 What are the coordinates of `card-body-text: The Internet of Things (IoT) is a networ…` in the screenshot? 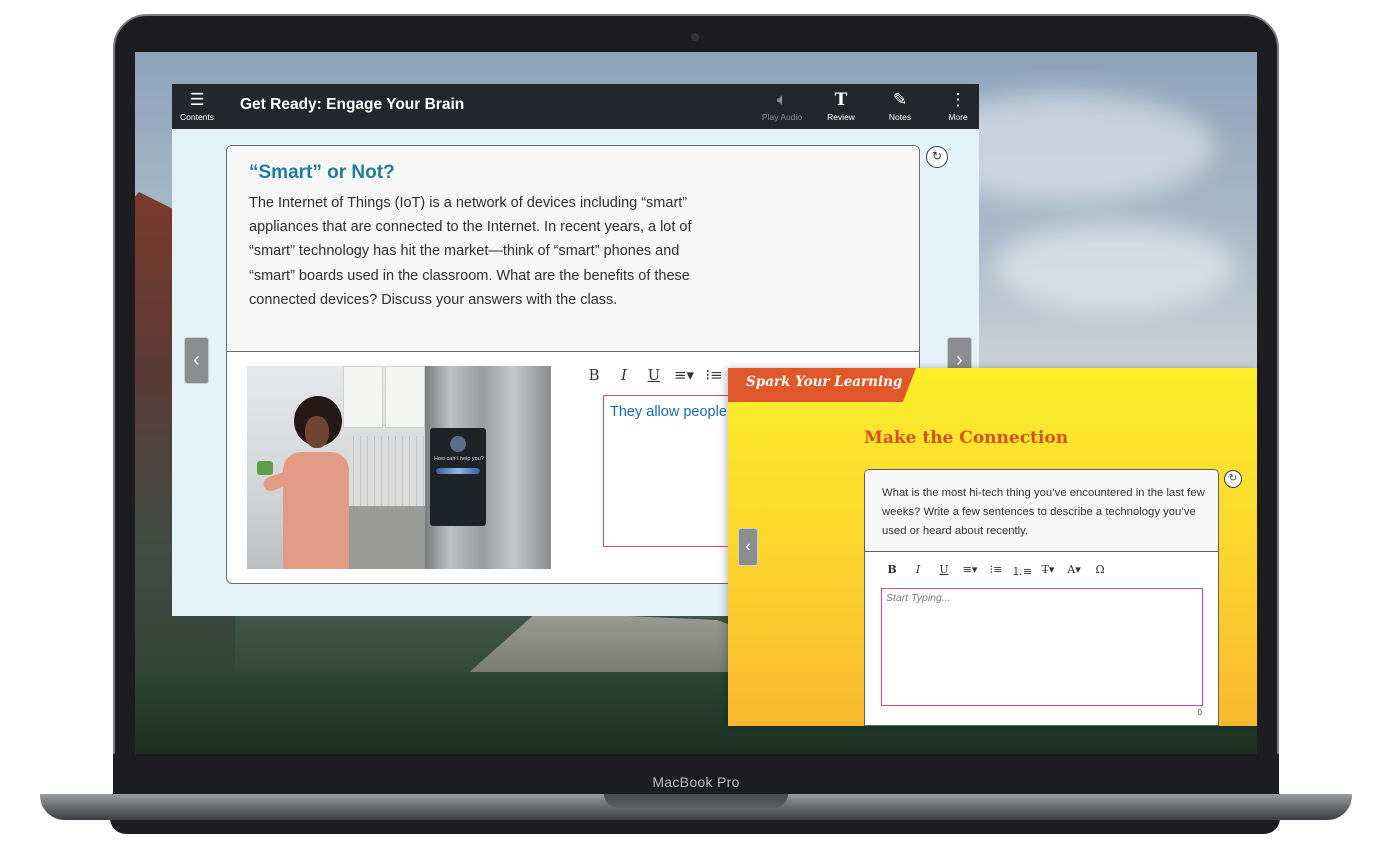 It's located at (470, 251).